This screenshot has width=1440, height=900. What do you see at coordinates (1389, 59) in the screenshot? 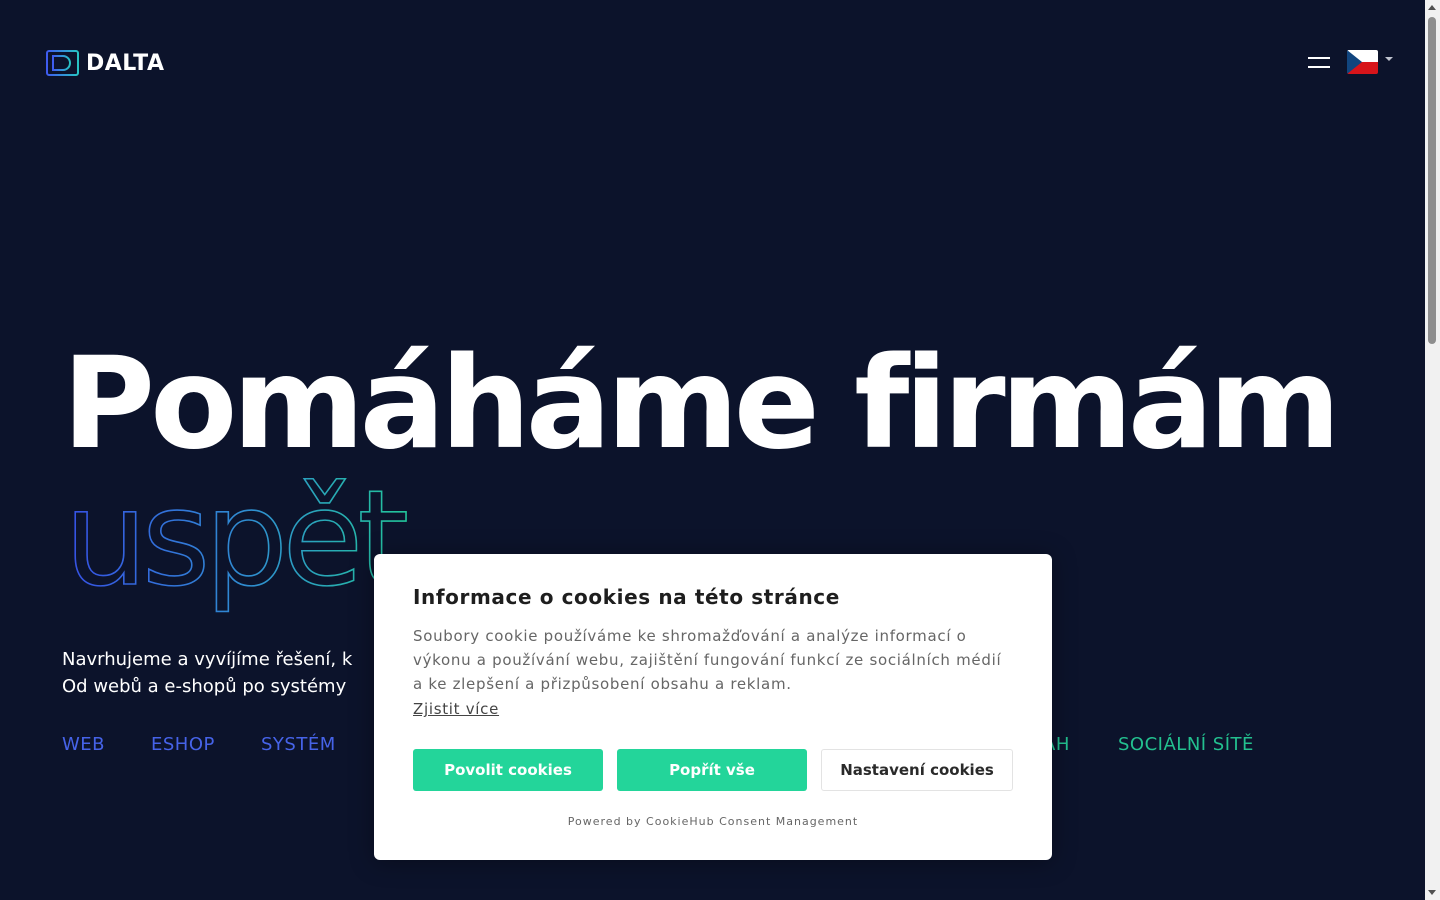
I see `language-dropdown-caret-icon` at bounding box center [1389, 59].